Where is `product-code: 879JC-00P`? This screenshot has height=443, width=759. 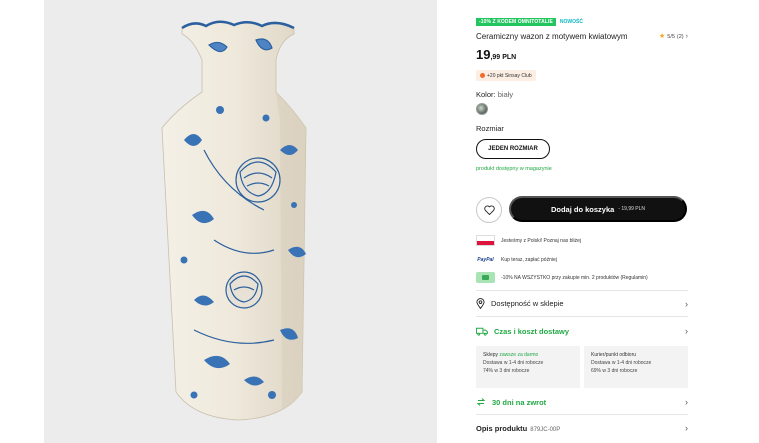
product-code: 879JC-00P is located at coordinates (545, 429).